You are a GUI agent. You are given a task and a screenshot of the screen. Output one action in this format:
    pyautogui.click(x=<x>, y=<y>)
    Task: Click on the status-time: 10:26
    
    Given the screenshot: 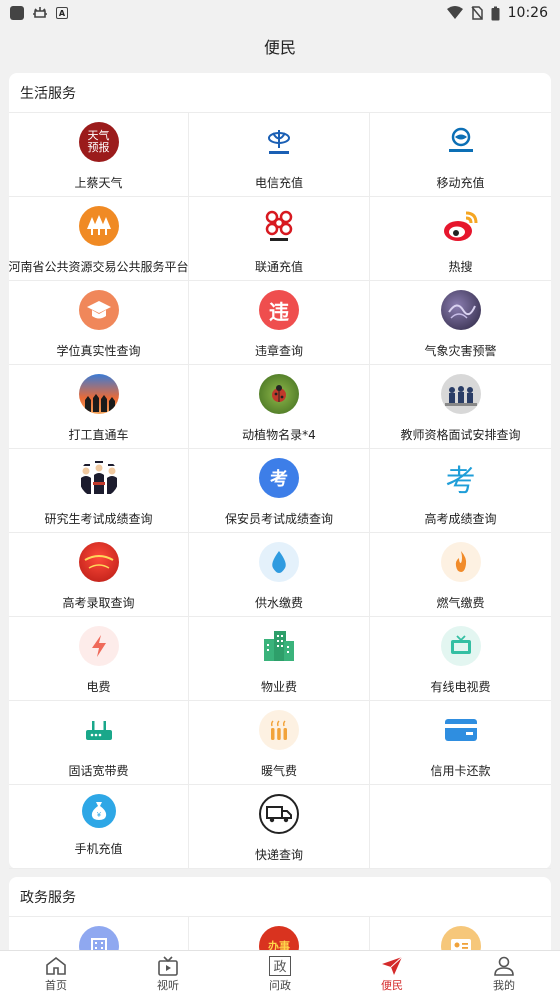 What is the action you would take?
    pyautogui.click(x=527, y=13)
    